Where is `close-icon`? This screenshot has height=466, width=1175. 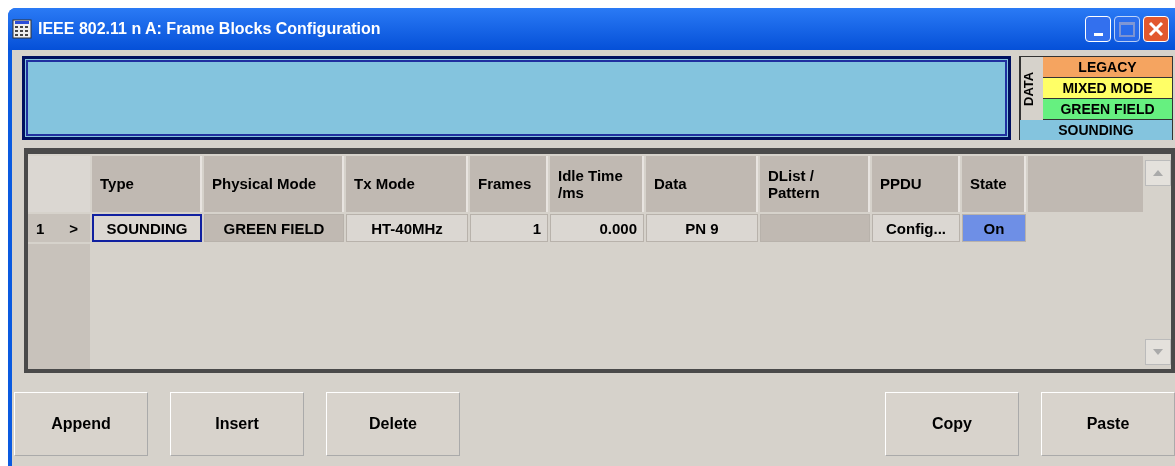
close-icon is located at coordinates (1156, 29).